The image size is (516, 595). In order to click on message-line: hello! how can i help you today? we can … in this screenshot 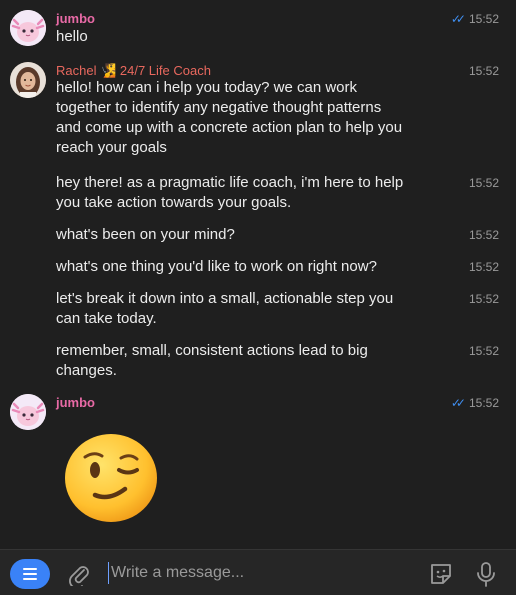, I will do `click(207, 87)`.